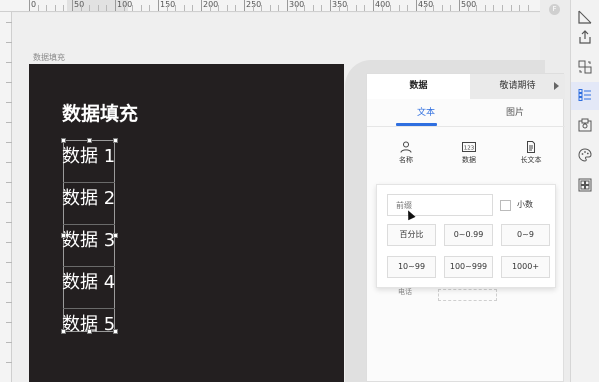 This screenshot has height=382, width=599. What do you see at coordinates (79, 4) in the screenshot?
I see `ruler-label: 50` at bounding box center [79, 4].